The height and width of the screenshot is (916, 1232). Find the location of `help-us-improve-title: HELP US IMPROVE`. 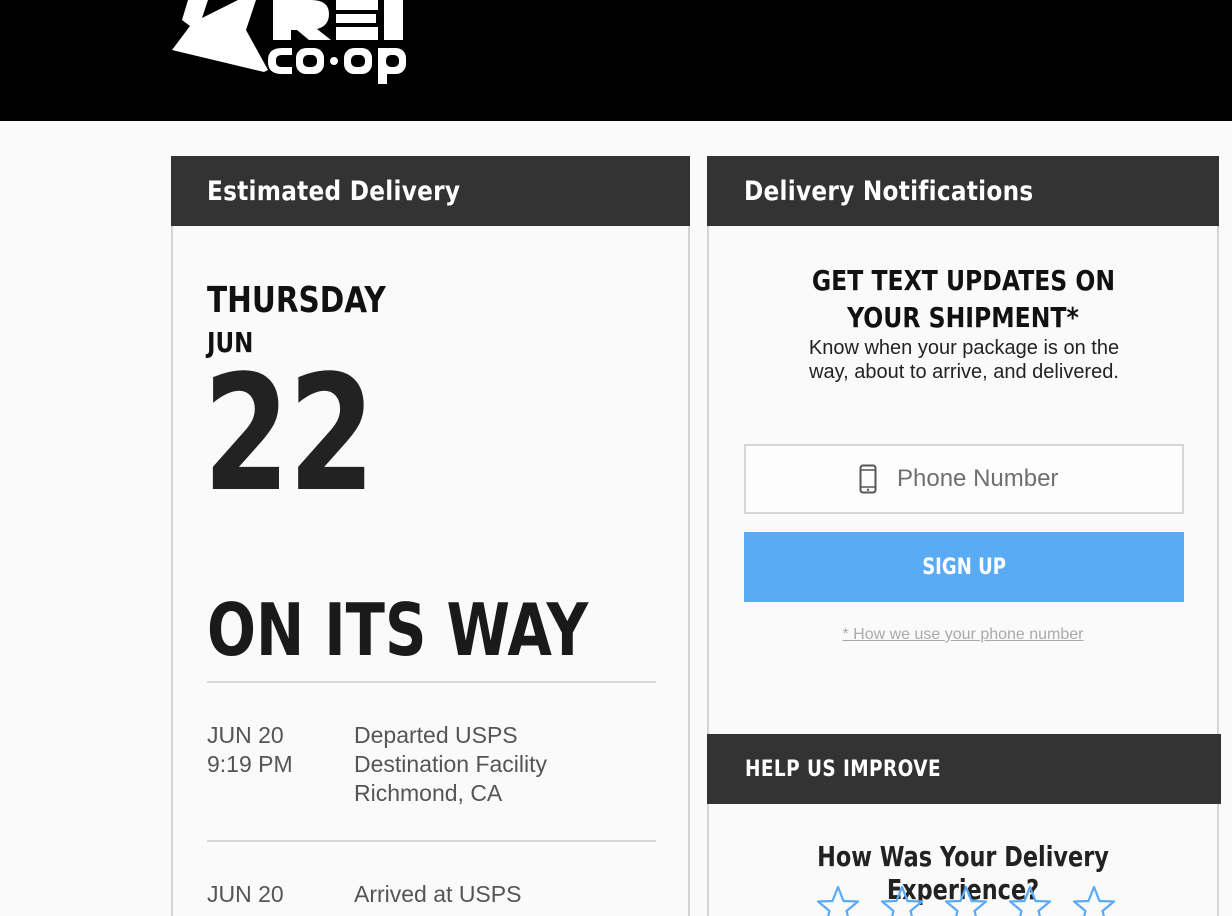

help-us-improve-title: HELP US IMPROVE is located at coordinates (843, 769).